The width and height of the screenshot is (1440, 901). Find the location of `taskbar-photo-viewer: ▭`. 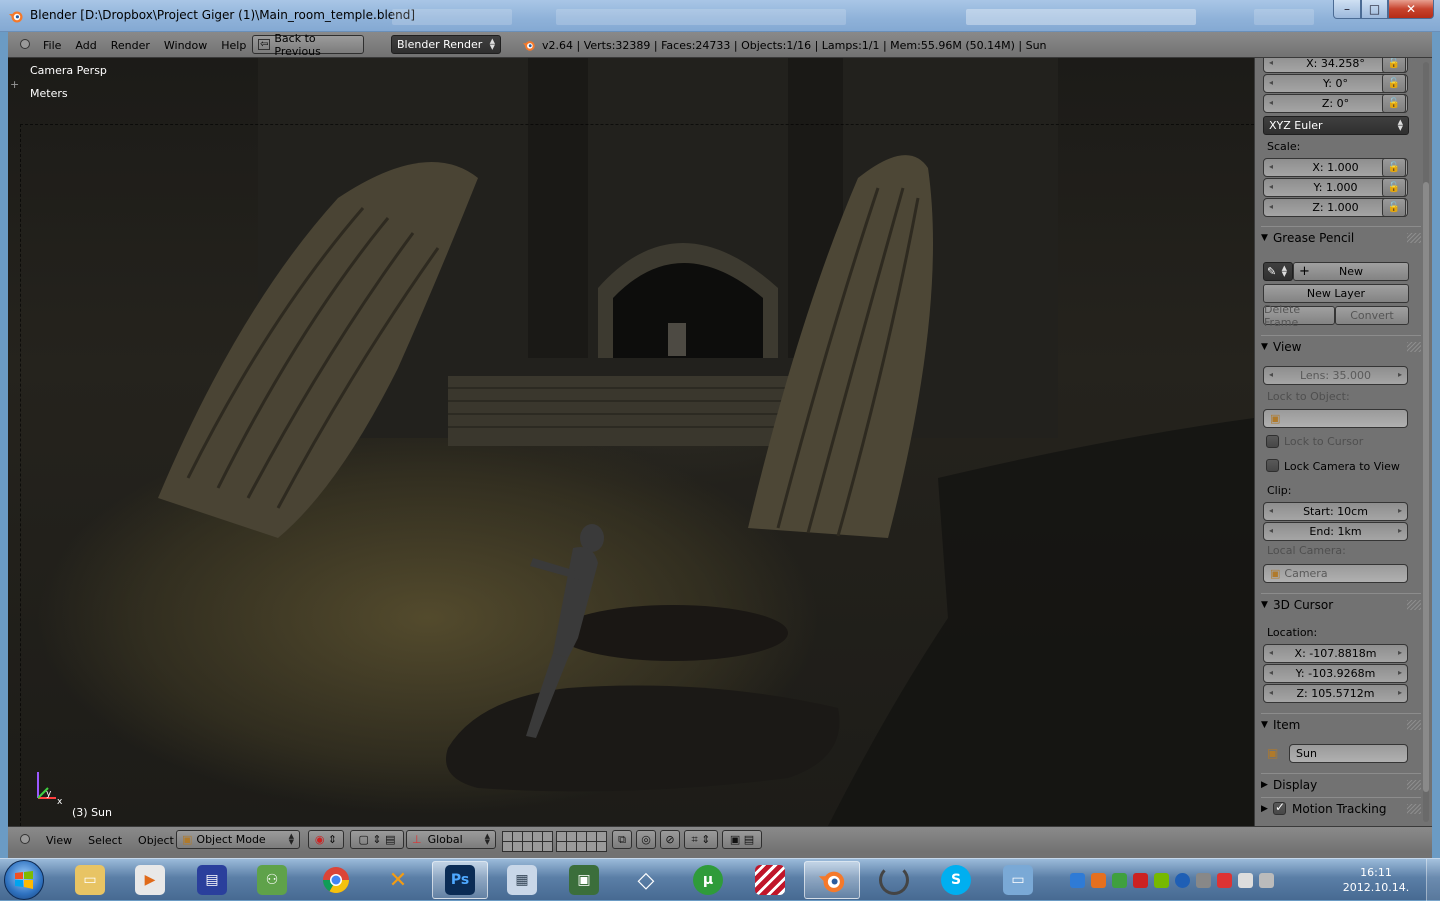

taskbar-photo-viewer: ▭ is located at coordinates (1018, 880).